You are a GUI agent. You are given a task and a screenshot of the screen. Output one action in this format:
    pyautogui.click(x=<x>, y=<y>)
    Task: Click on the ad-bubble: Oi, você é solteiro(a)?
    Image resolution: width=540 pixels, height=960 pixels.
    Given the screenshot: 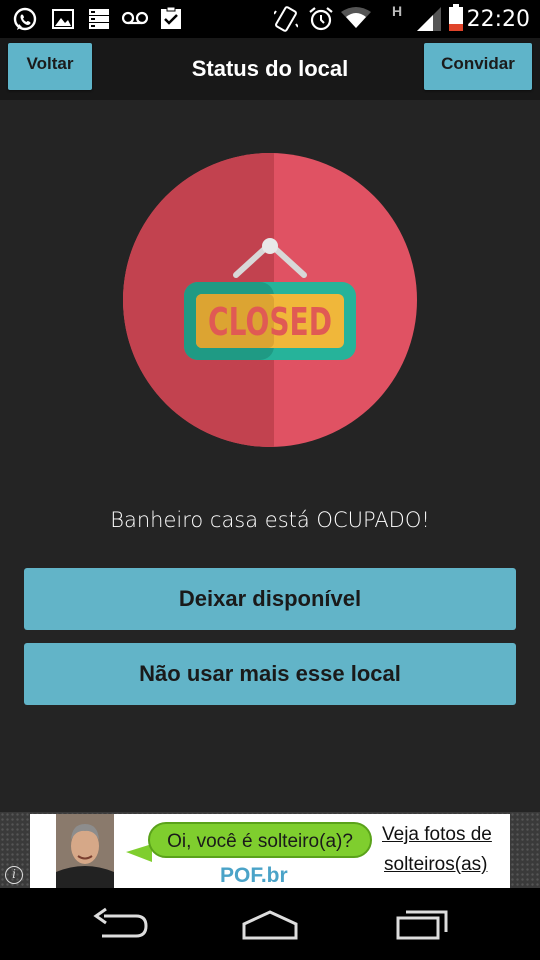 What is the action you would take?
    pyautogui.click(x=260, y=840)
    